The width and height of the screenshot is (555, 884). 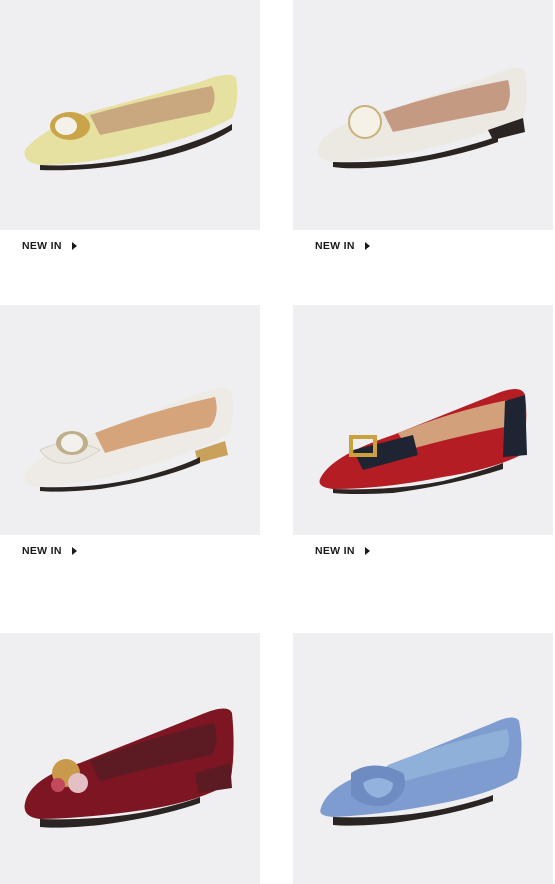 I want to click on white-flat-shoe-icon, so click(x=422, y=118).